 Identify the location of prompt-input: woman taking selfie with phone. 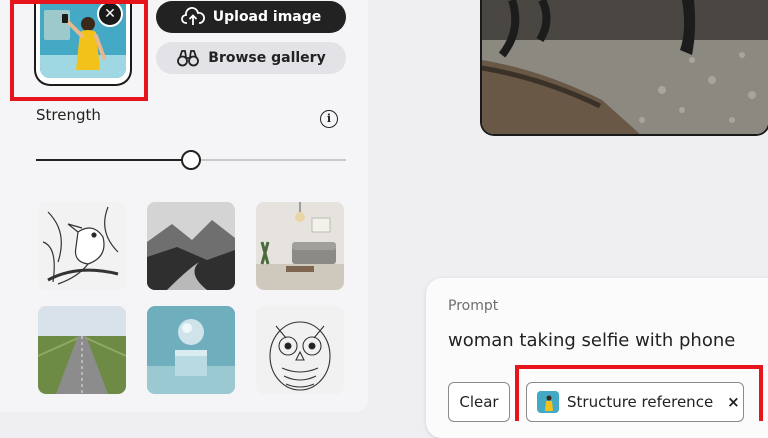
(591, 340).